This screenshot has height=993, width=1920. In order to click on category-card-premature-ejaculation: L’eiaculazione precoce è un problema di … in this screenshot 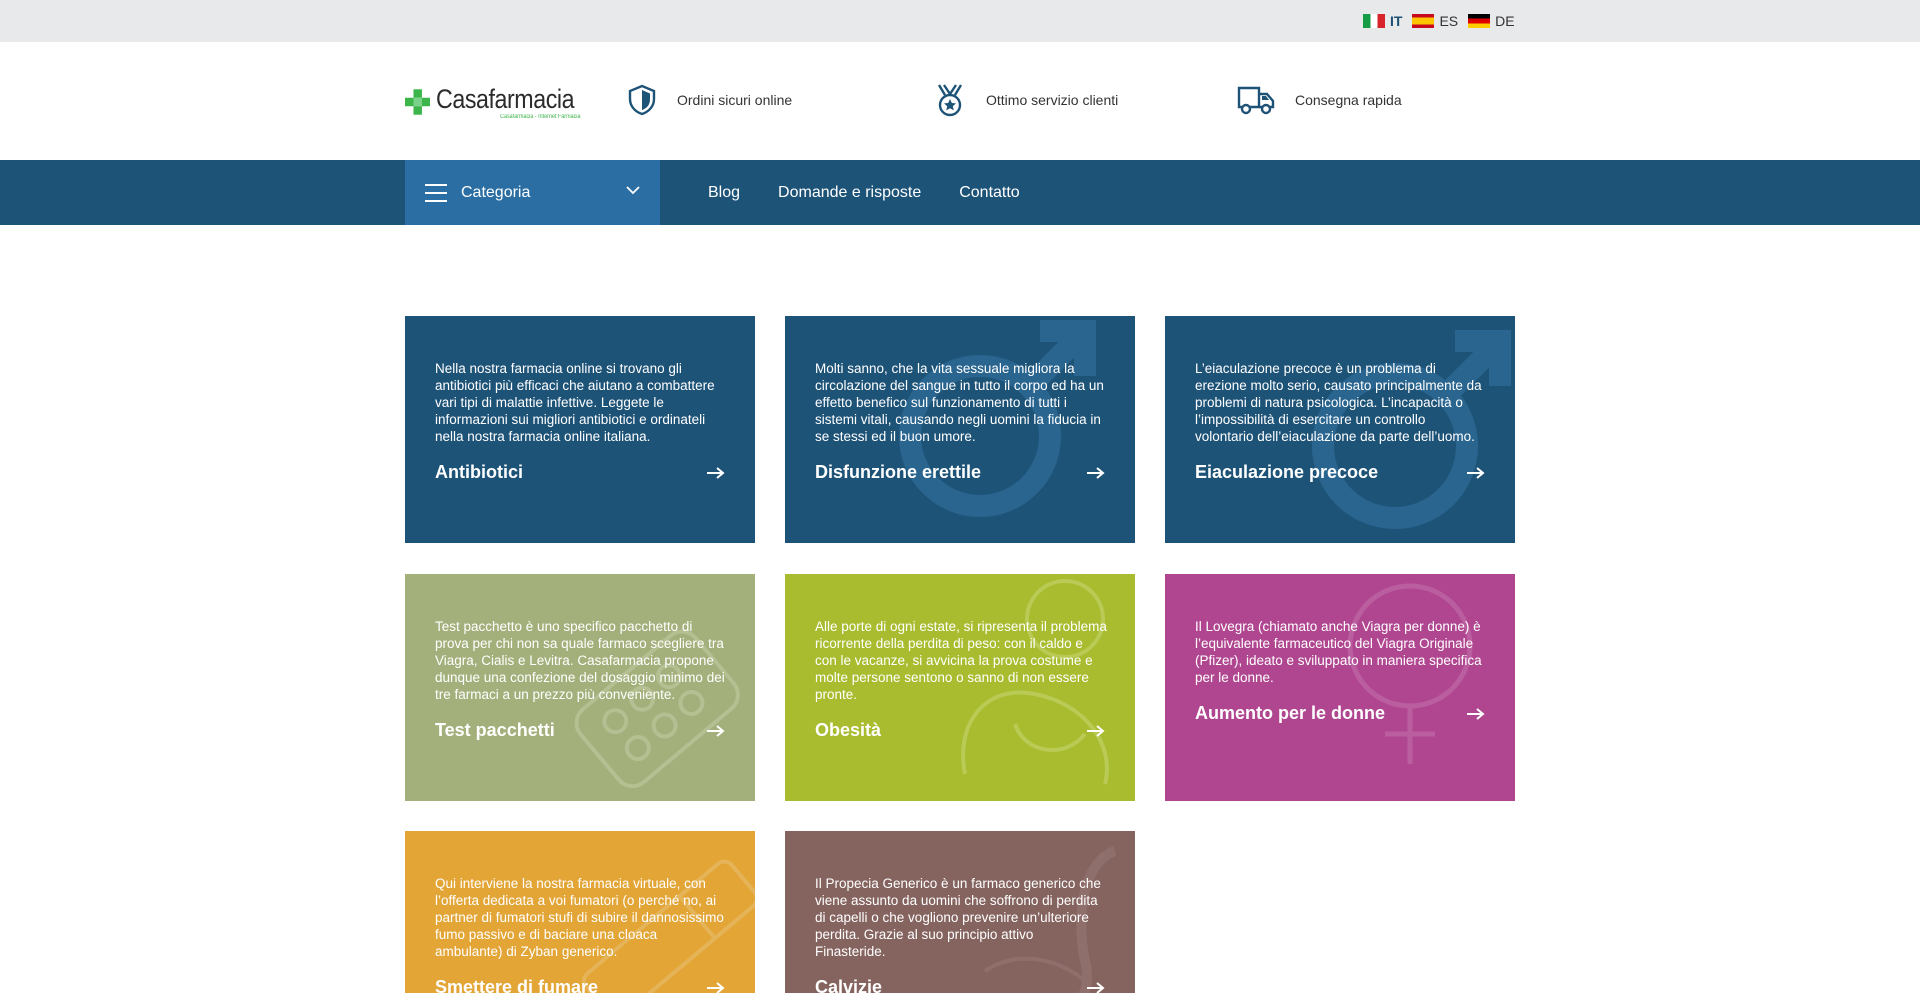, I will do `click(1340, 429)`.